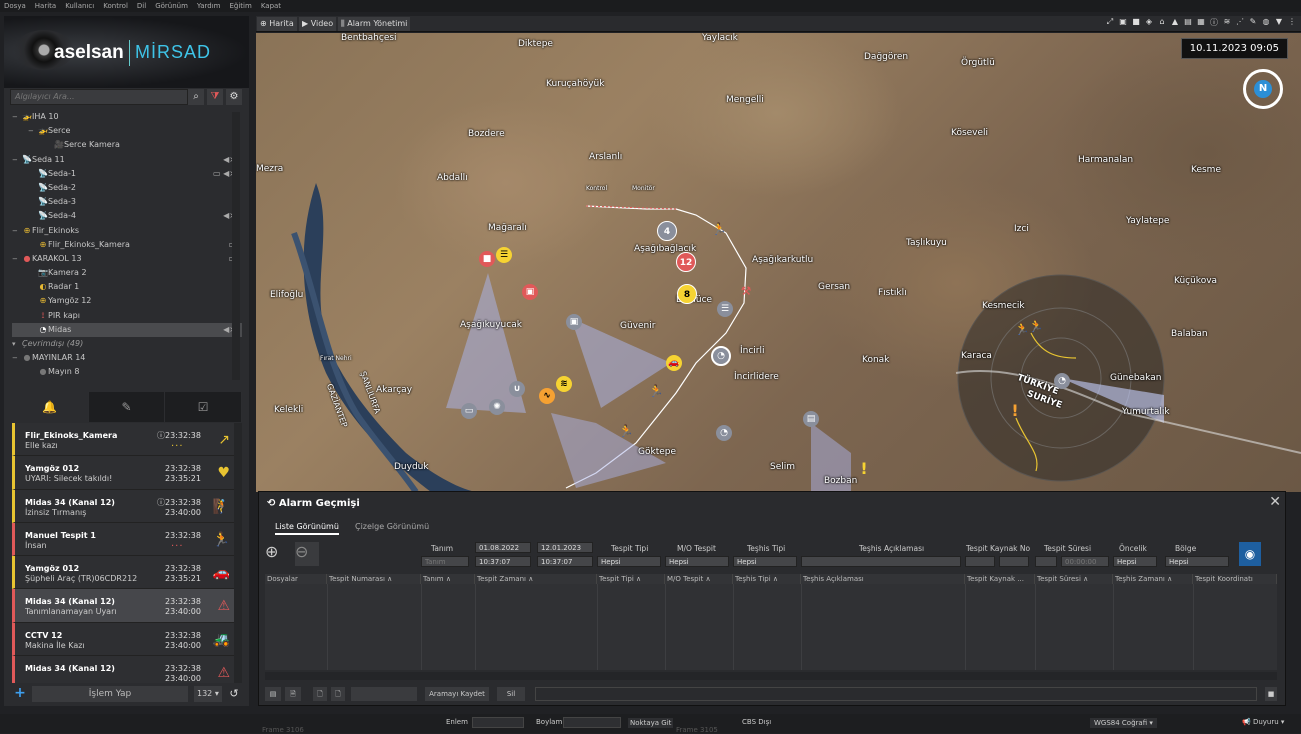 The height and width of the screenshot is (734, 1301). I want to click on tree-item: ⟟ PIR kapı, so click(127, 316).